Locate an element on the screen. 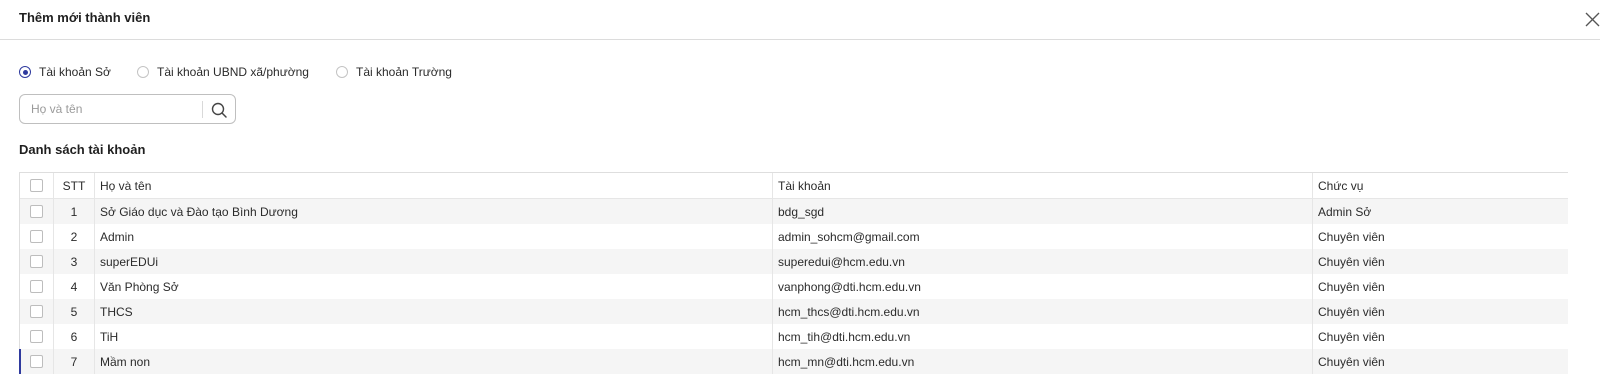 The width and height of the screenshot is (1600, 385). row-stt: 5 is located at coordinates (74, 311).